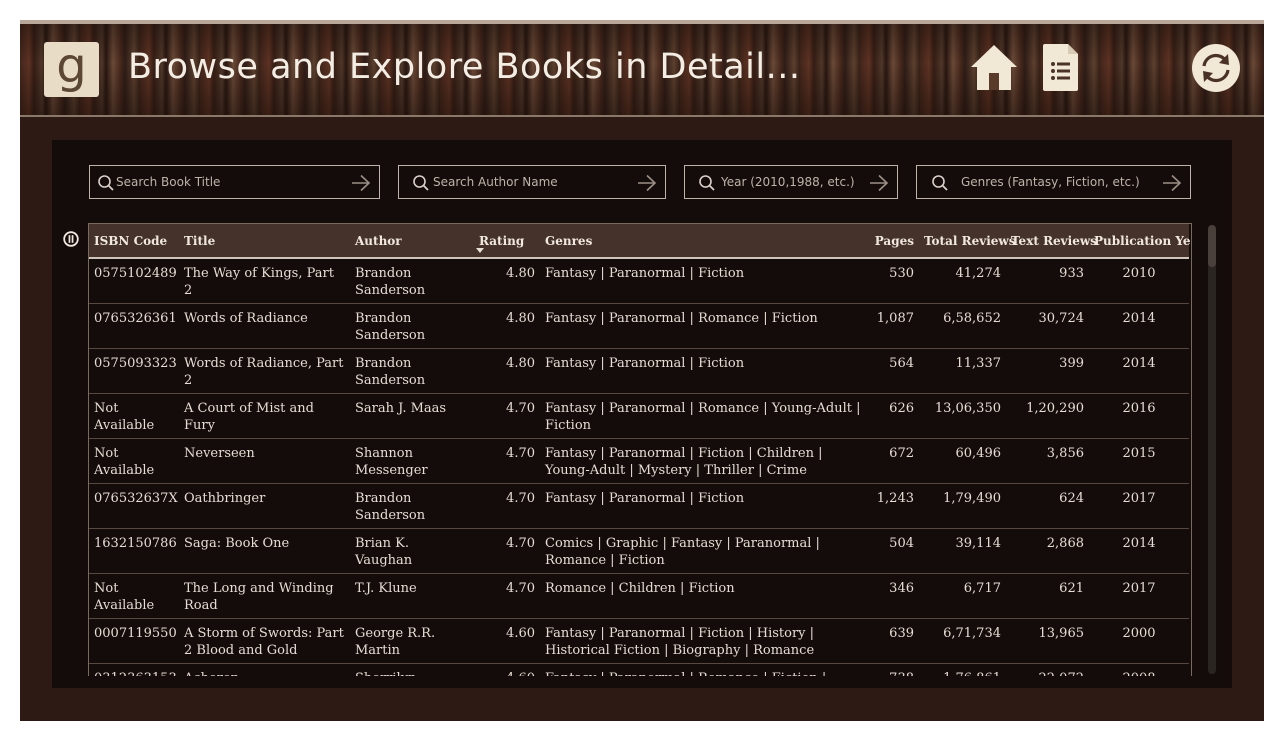 The image size is (1280, 738). What do you see at coordinates (1139, 281) in the screenshot?
I see `cell-year: 2010` at bounding box center [1139, 281].